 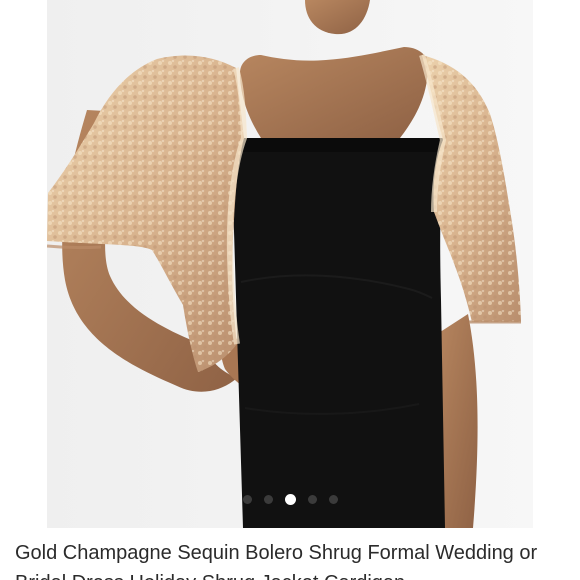 I want to click on image-carousel-indicators, so click(x=290, y=499).